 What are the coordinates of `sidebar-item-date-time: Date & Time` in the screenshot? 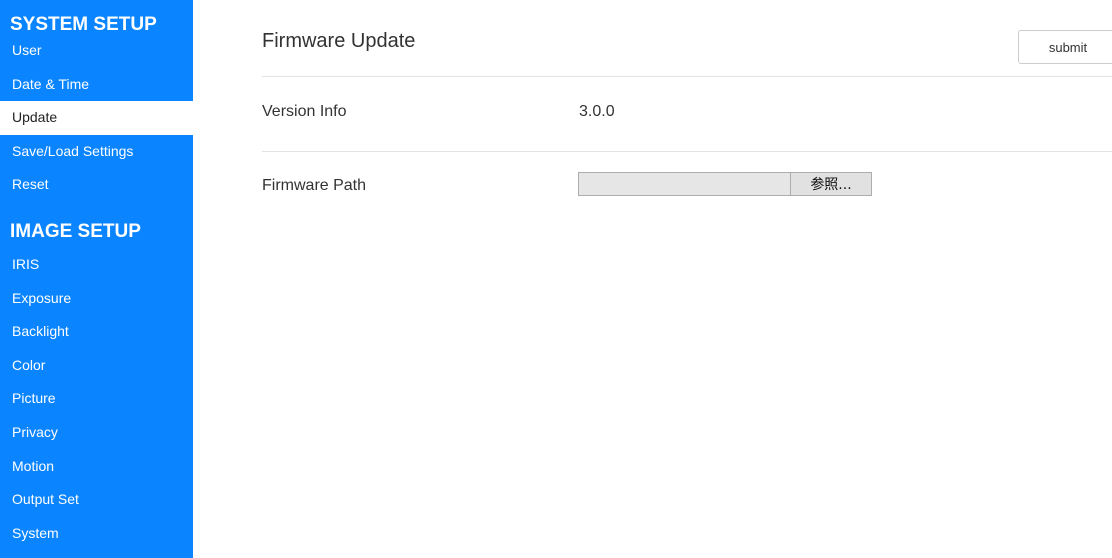 It's located at (96, 85).